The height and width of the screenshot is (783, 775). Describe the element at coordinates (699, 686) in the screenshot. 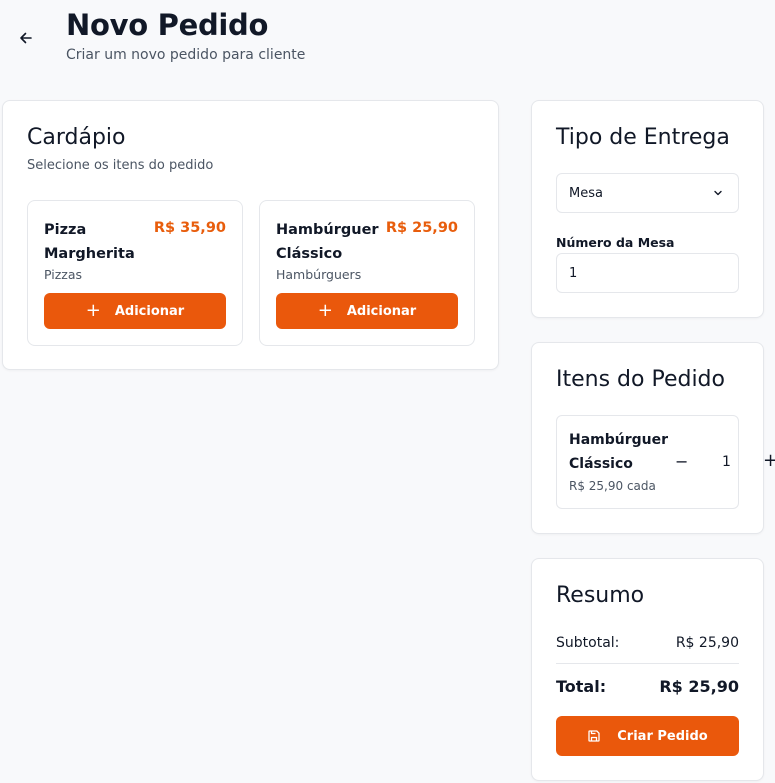

I see `total-value: R$ 25,90` at that location.